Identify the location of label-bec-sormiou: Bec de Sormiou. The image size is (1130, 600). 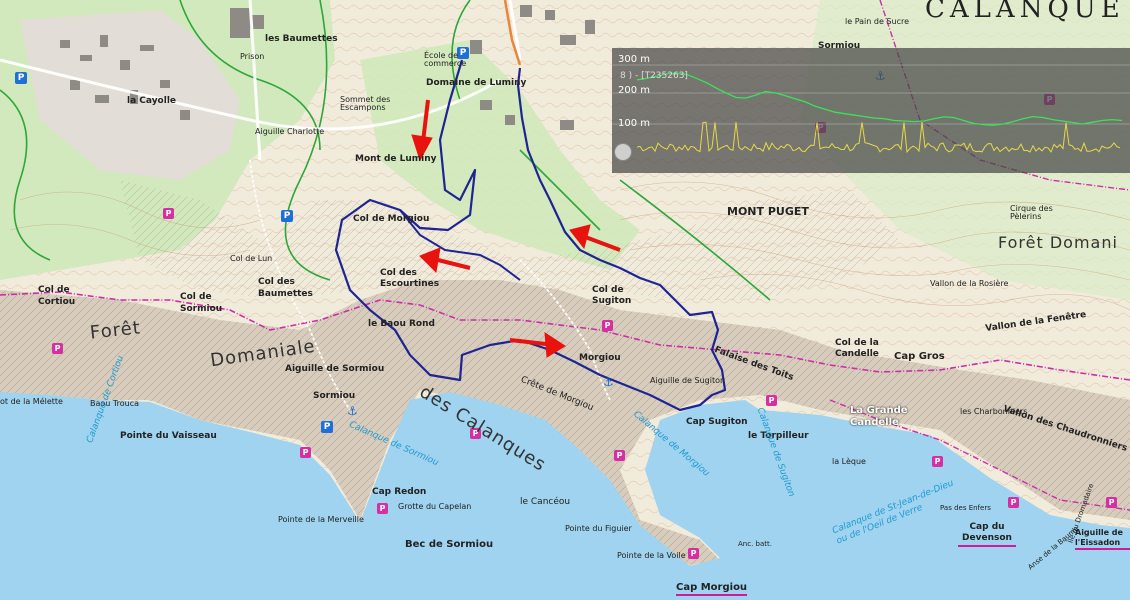
(449, 544).